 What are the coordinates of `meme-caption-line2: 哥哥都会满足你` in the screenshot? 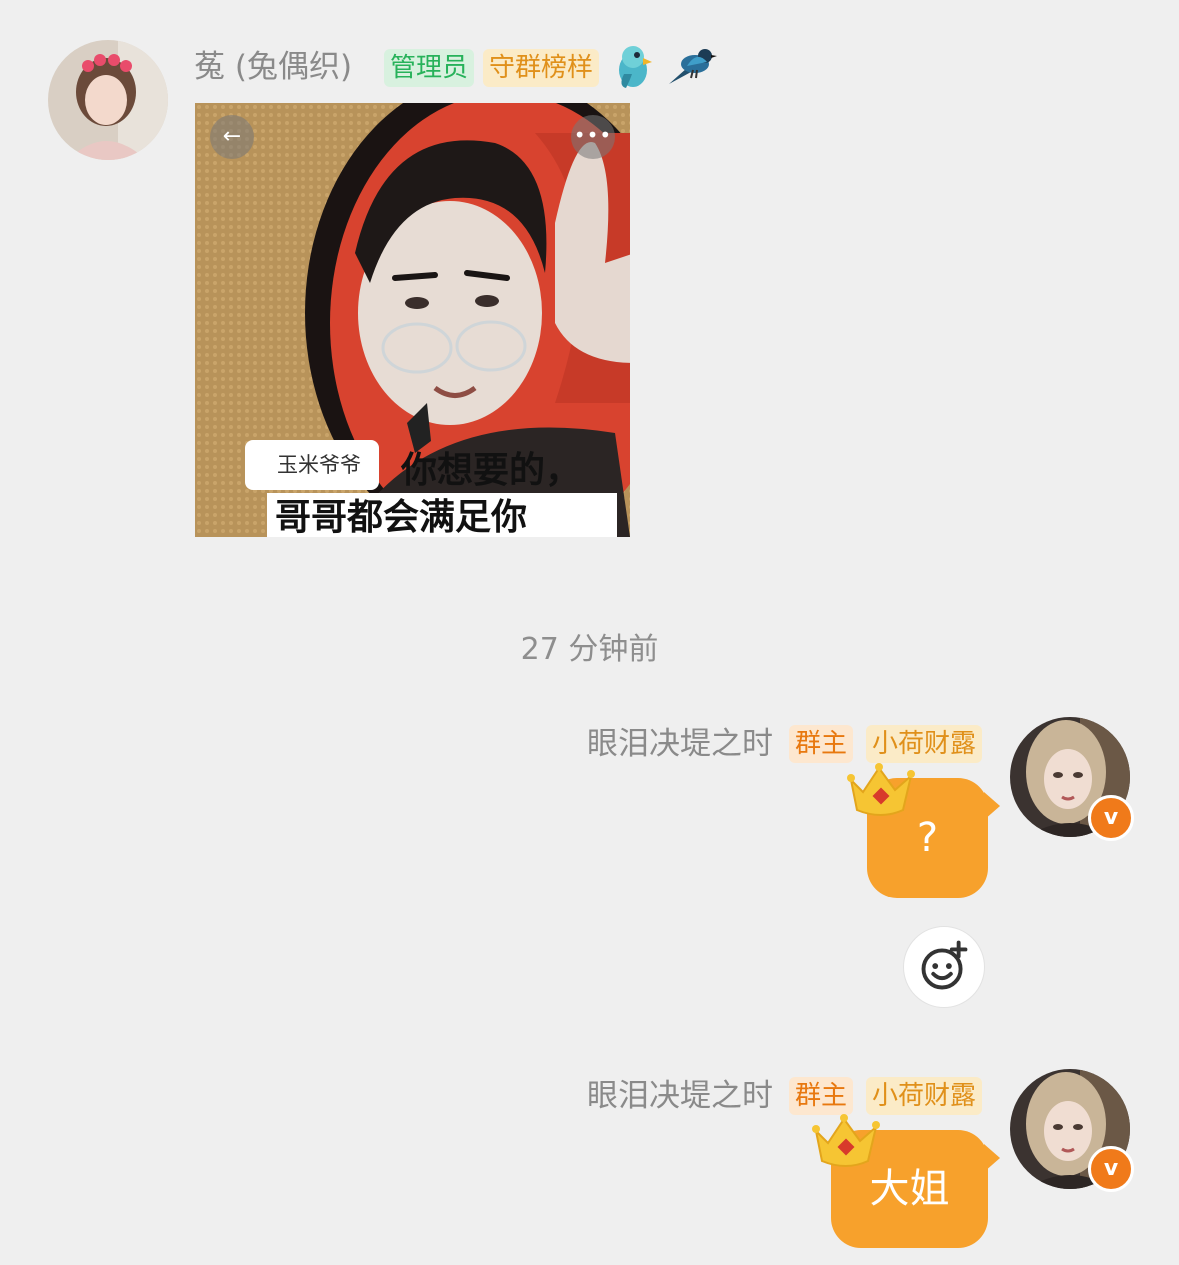 It's located at (401, 517).